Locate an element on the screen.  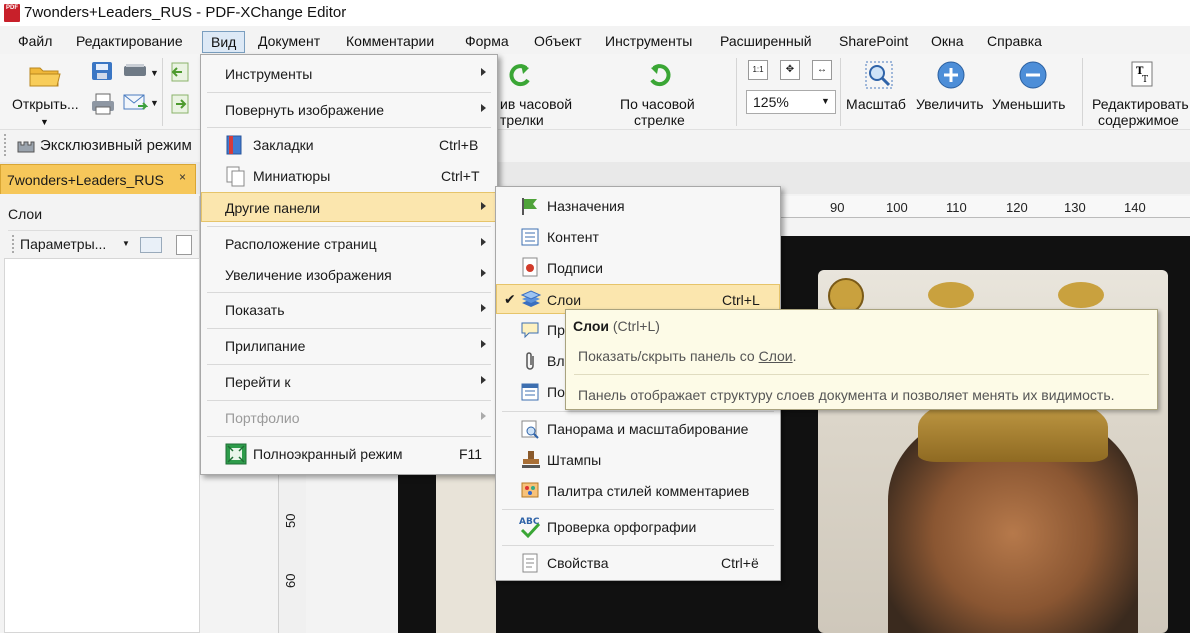
panel-item-comment-styles: Палитра стилей комментариев is located at coordinates (638, 491).